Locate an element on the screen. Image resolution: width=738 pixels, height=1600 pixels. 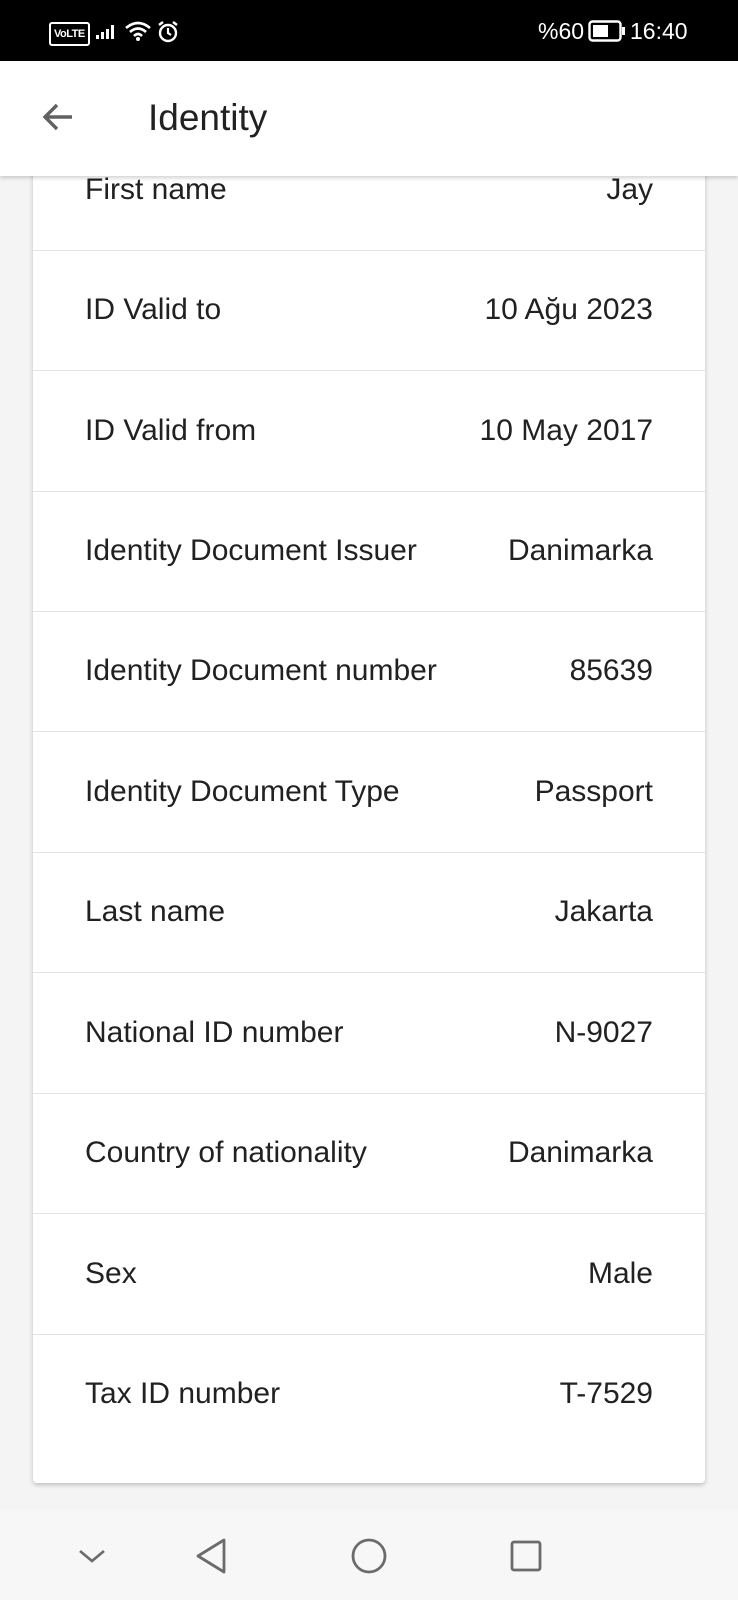
row-label: Country of nationality is located at coordinates (226, 1152).